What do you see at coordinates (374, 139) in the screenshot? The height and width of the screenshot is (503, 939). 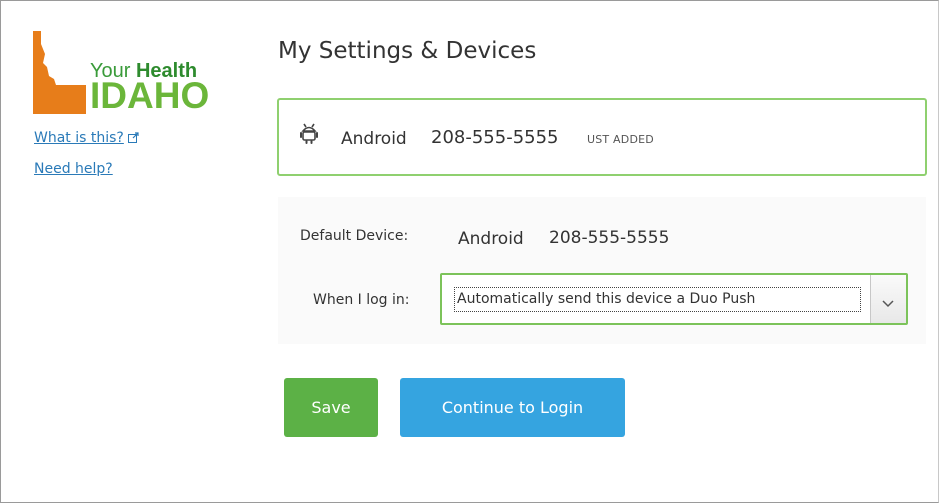 I see `device-name: Android` at bounding box center [374, 139].